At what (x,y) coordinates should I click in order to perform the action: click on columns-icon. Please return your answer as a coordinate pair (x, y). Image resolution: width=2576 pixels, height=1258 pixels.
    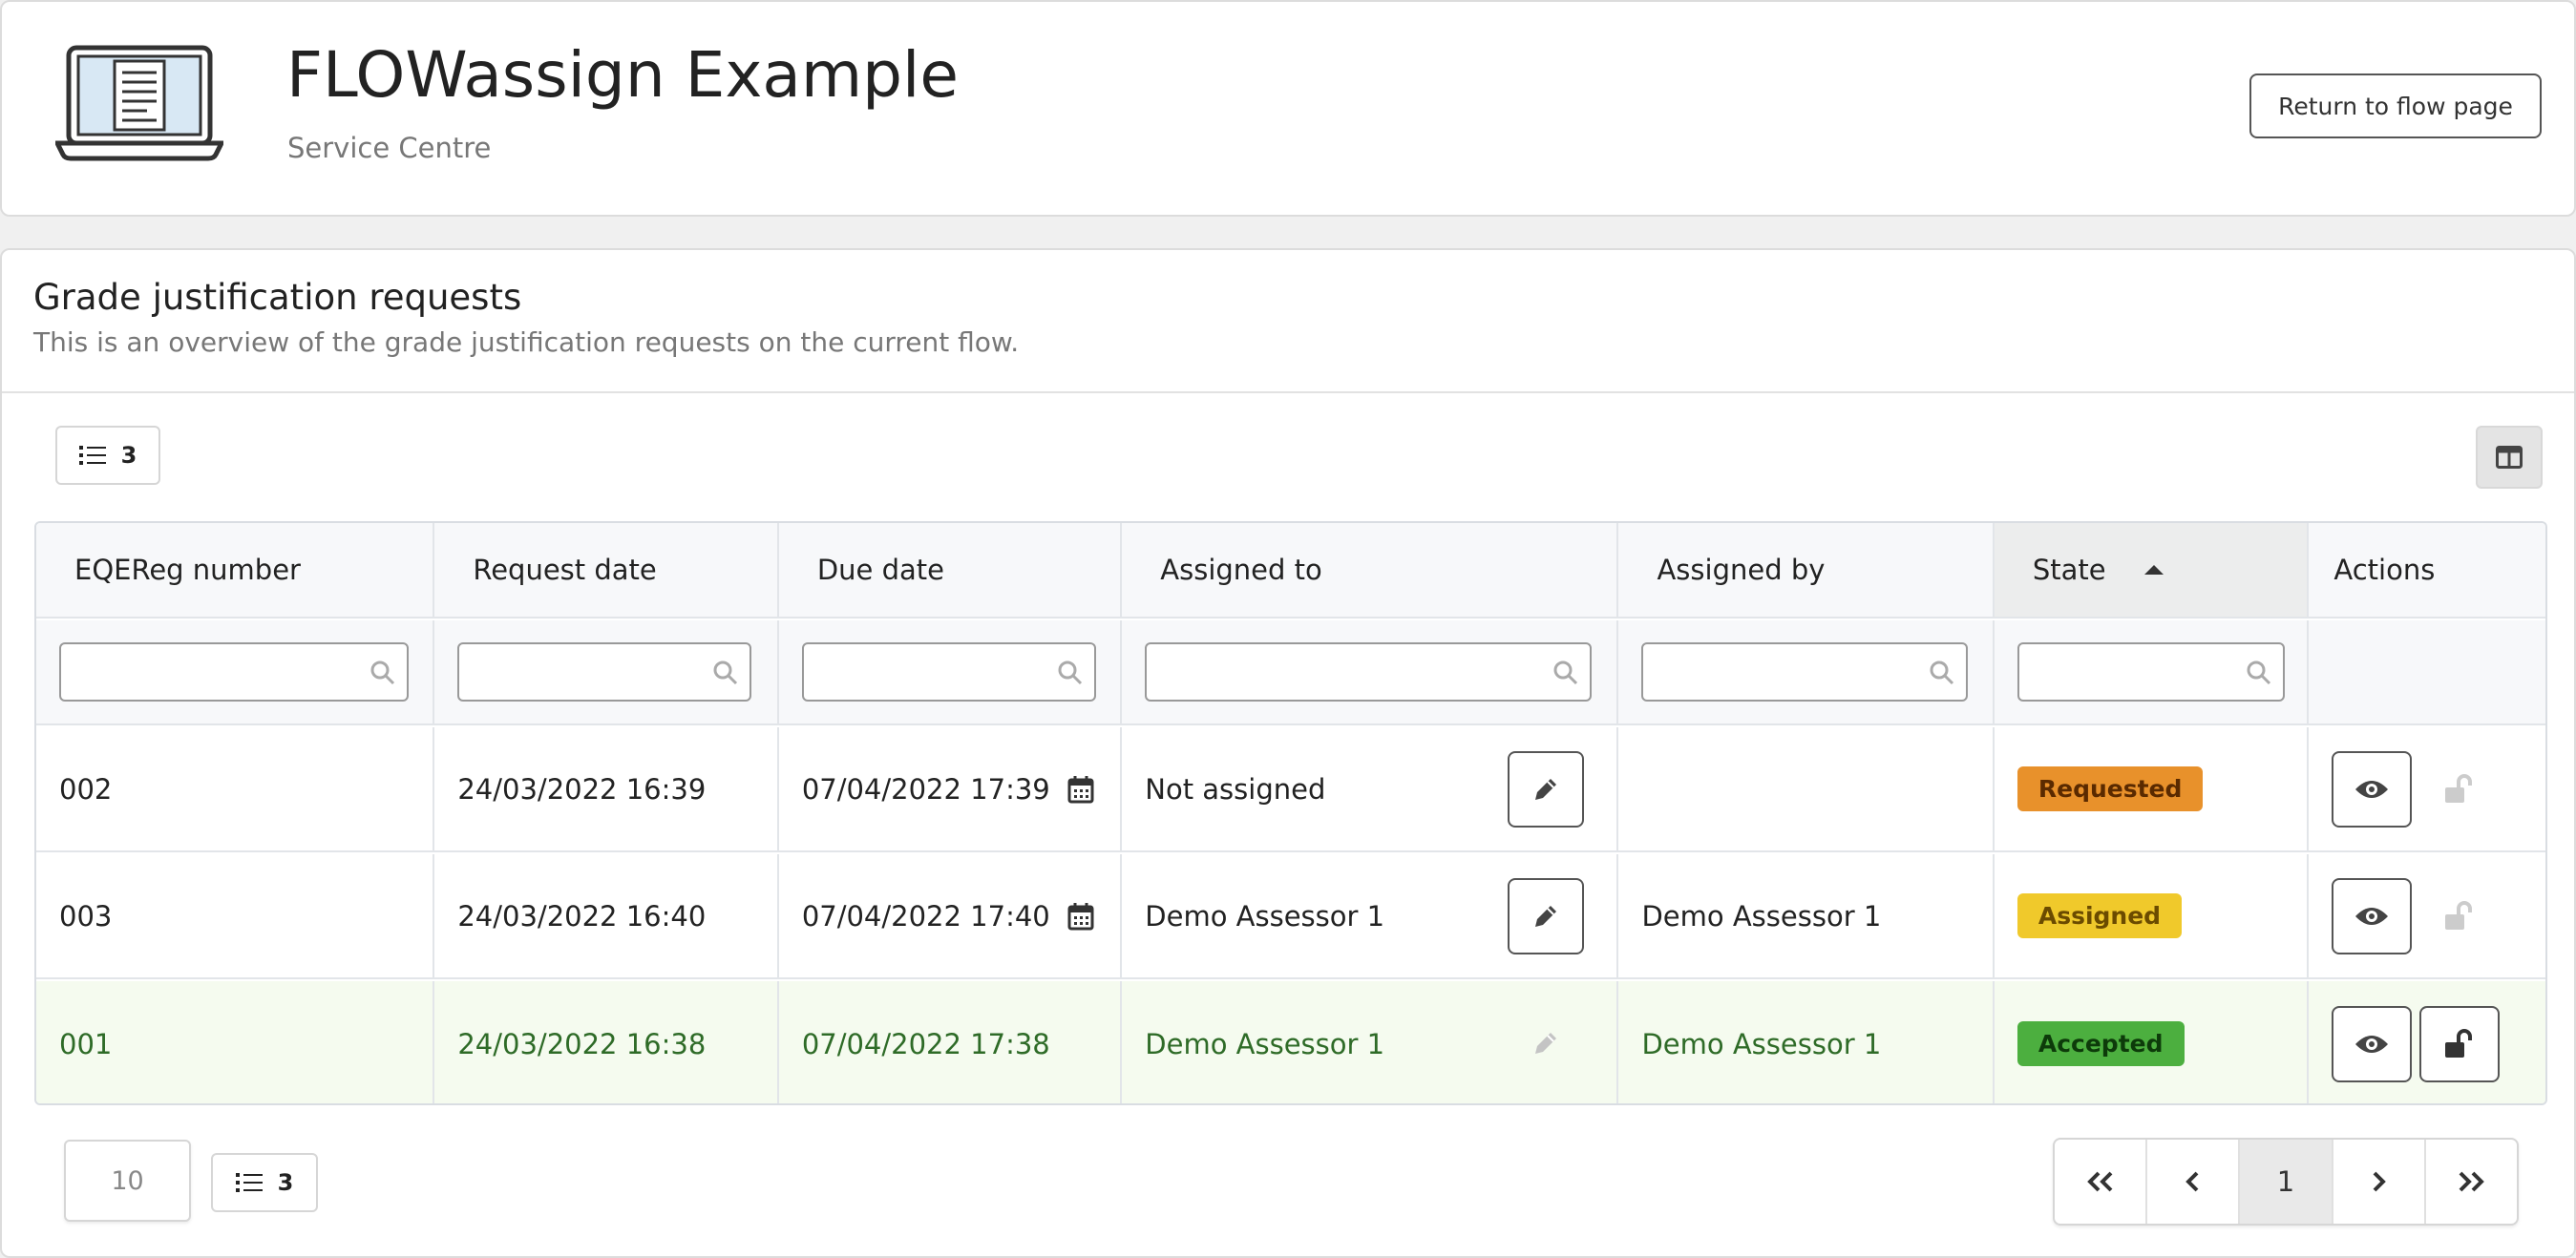
    Looking at the image, I should click on (2509, 458).